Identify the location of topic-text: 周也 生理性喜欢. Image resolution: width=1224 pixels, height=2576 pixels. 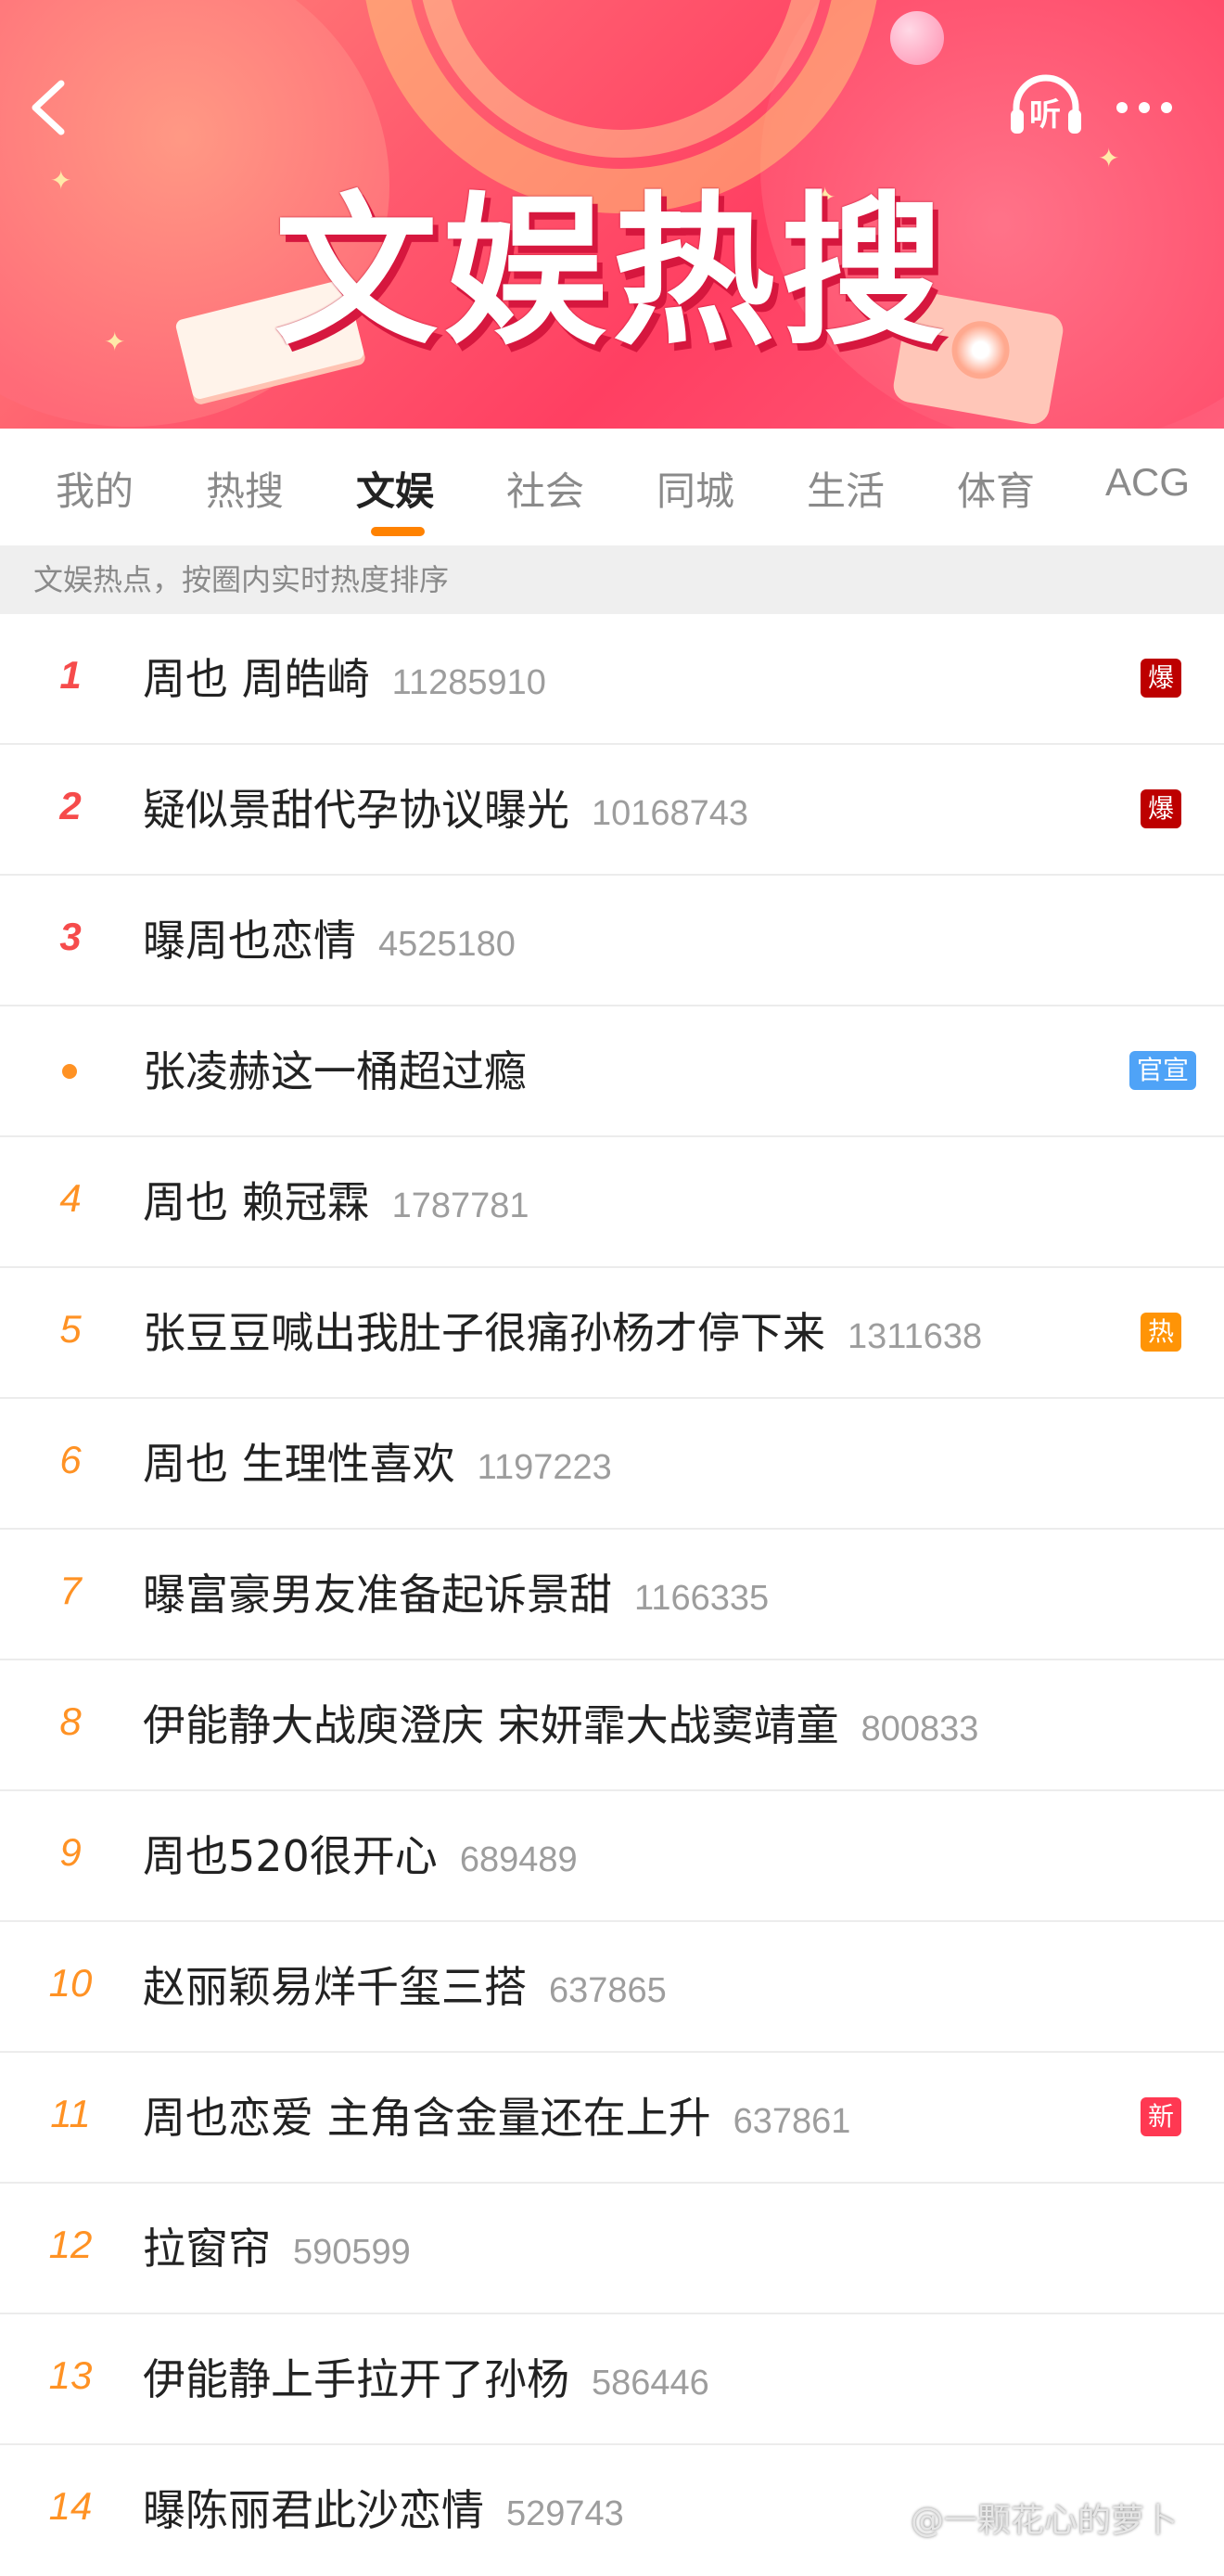
(299, 1464).